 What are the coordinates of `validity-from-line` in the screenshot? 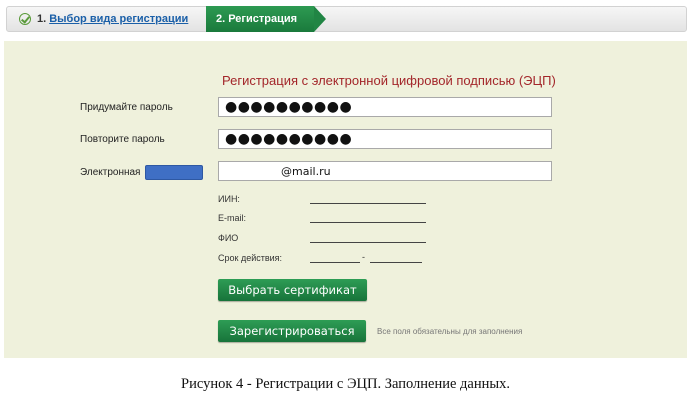 It's located at (335, 262).